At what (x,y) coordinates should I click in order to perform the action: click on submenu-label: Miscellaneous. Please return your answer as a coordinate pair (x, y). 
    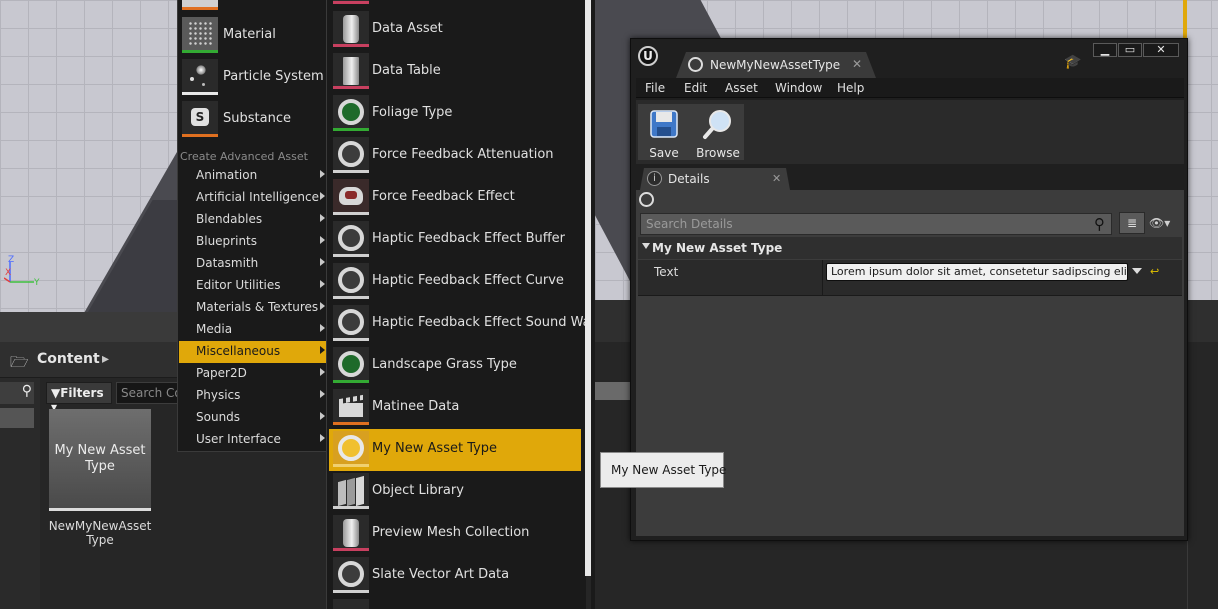
    Looking at the image, I should click on (238, 351).